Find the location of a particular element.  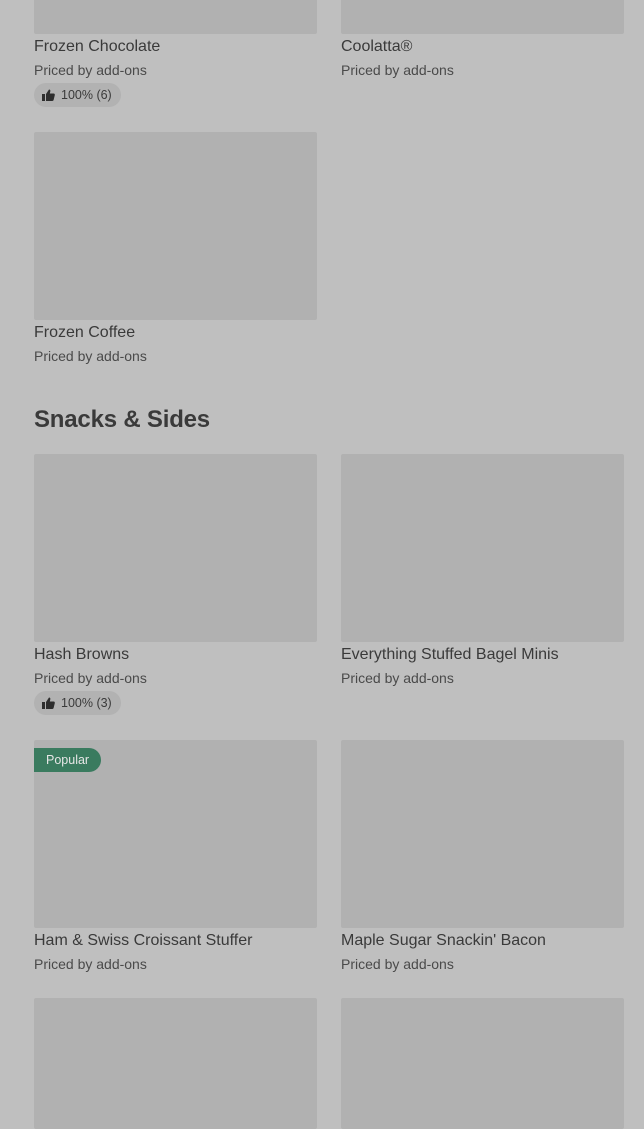

hash-browns-price: Priced by add-ons is located at coordinates (90, 678).